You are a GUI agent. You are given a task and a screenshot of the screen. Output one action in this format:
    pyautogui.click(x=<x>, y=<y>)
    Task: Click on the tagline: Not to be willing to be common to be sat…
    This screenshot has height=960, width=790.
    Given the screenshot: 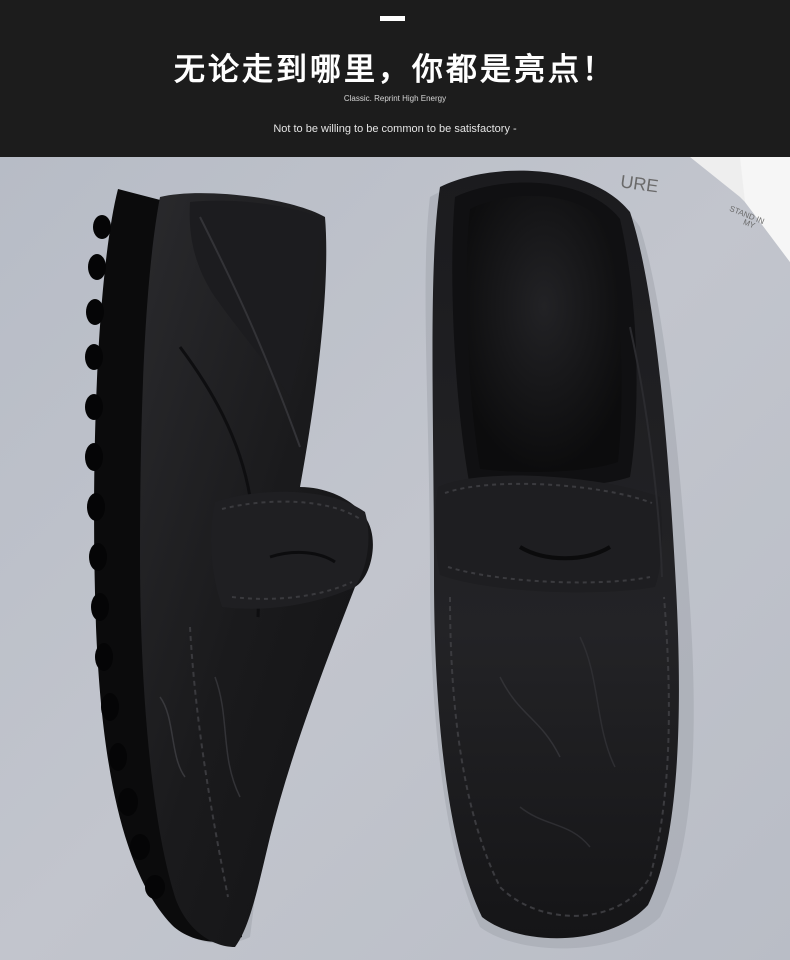 What is the action you would take?
    pyautogui.click(x=395, y=129)
    